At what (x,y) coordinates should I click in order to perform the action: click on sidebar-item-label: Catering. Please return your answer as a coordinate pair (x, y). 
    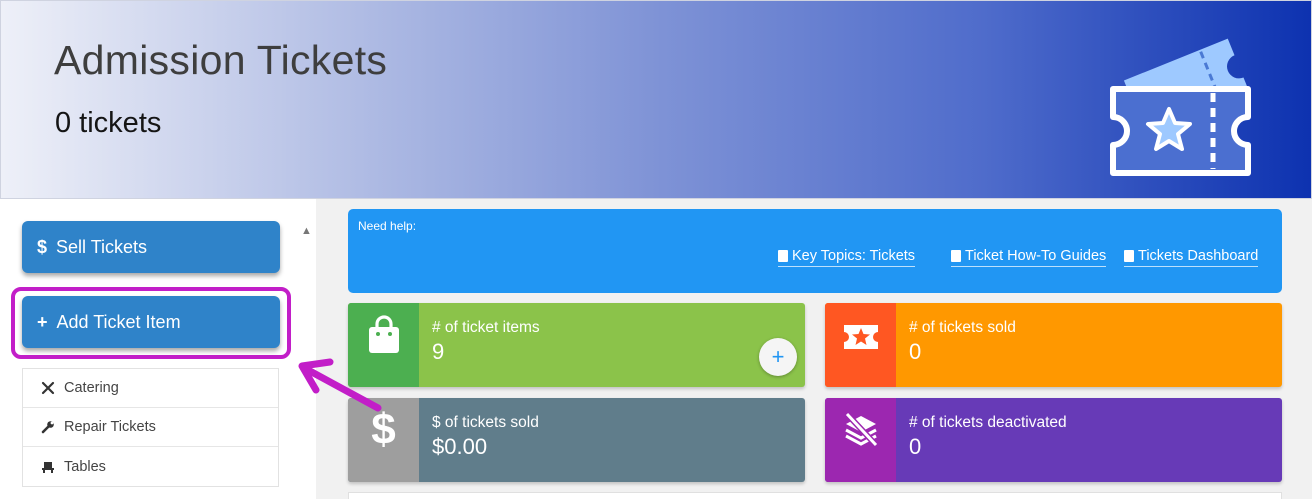
    Looking at the image, I should click on (91, 388).